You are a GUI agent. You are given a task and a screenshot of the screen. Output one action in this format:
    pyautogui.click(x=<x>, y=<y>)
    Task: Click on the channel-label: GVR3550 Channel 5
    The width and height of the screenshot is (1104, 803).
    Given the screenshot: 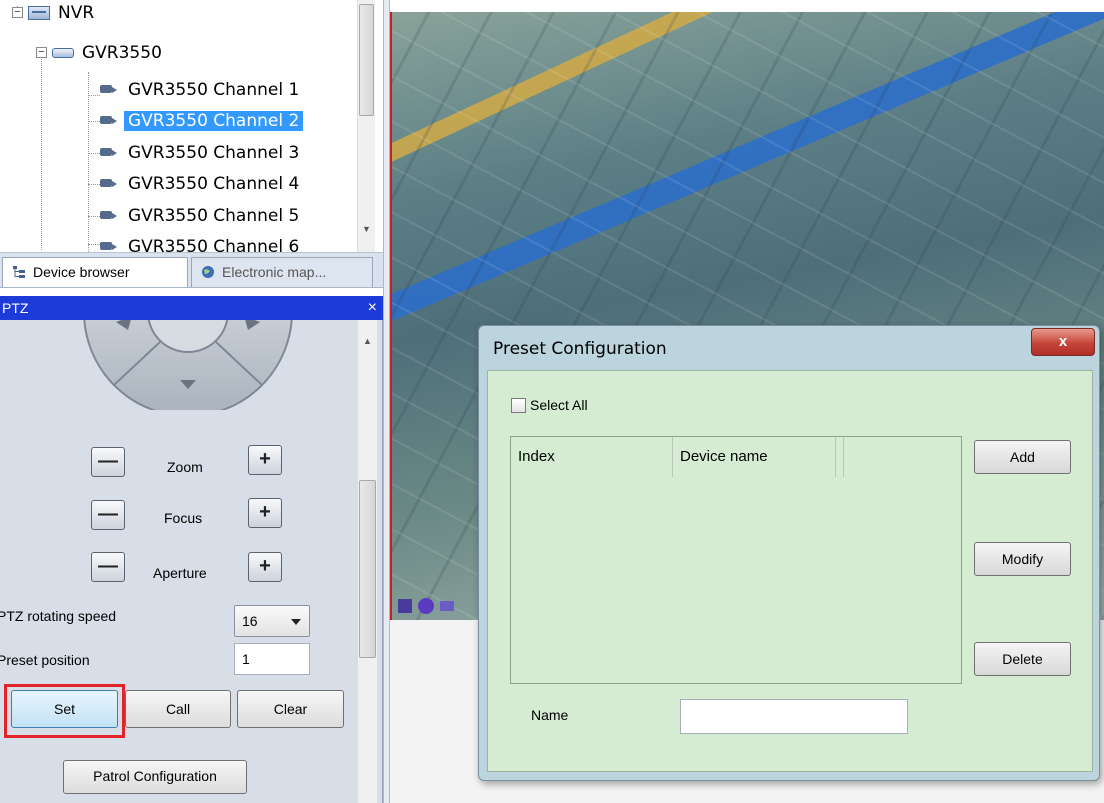 What is the action you would take?
    pyautogui.click(x=214, y=216)
    